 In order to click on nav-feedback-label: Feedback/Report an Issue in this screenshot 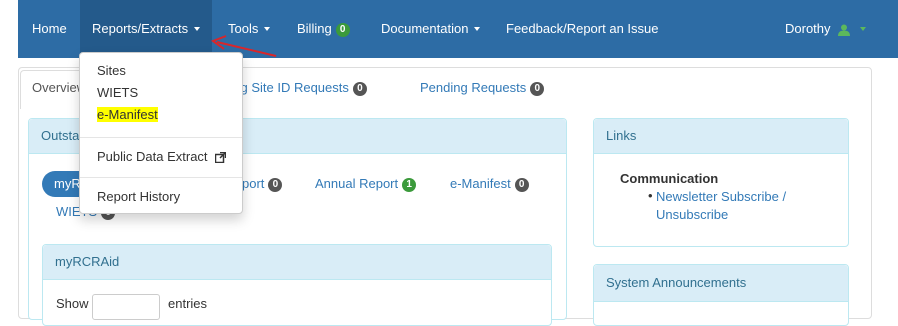, I will do `click(582, 28)`.